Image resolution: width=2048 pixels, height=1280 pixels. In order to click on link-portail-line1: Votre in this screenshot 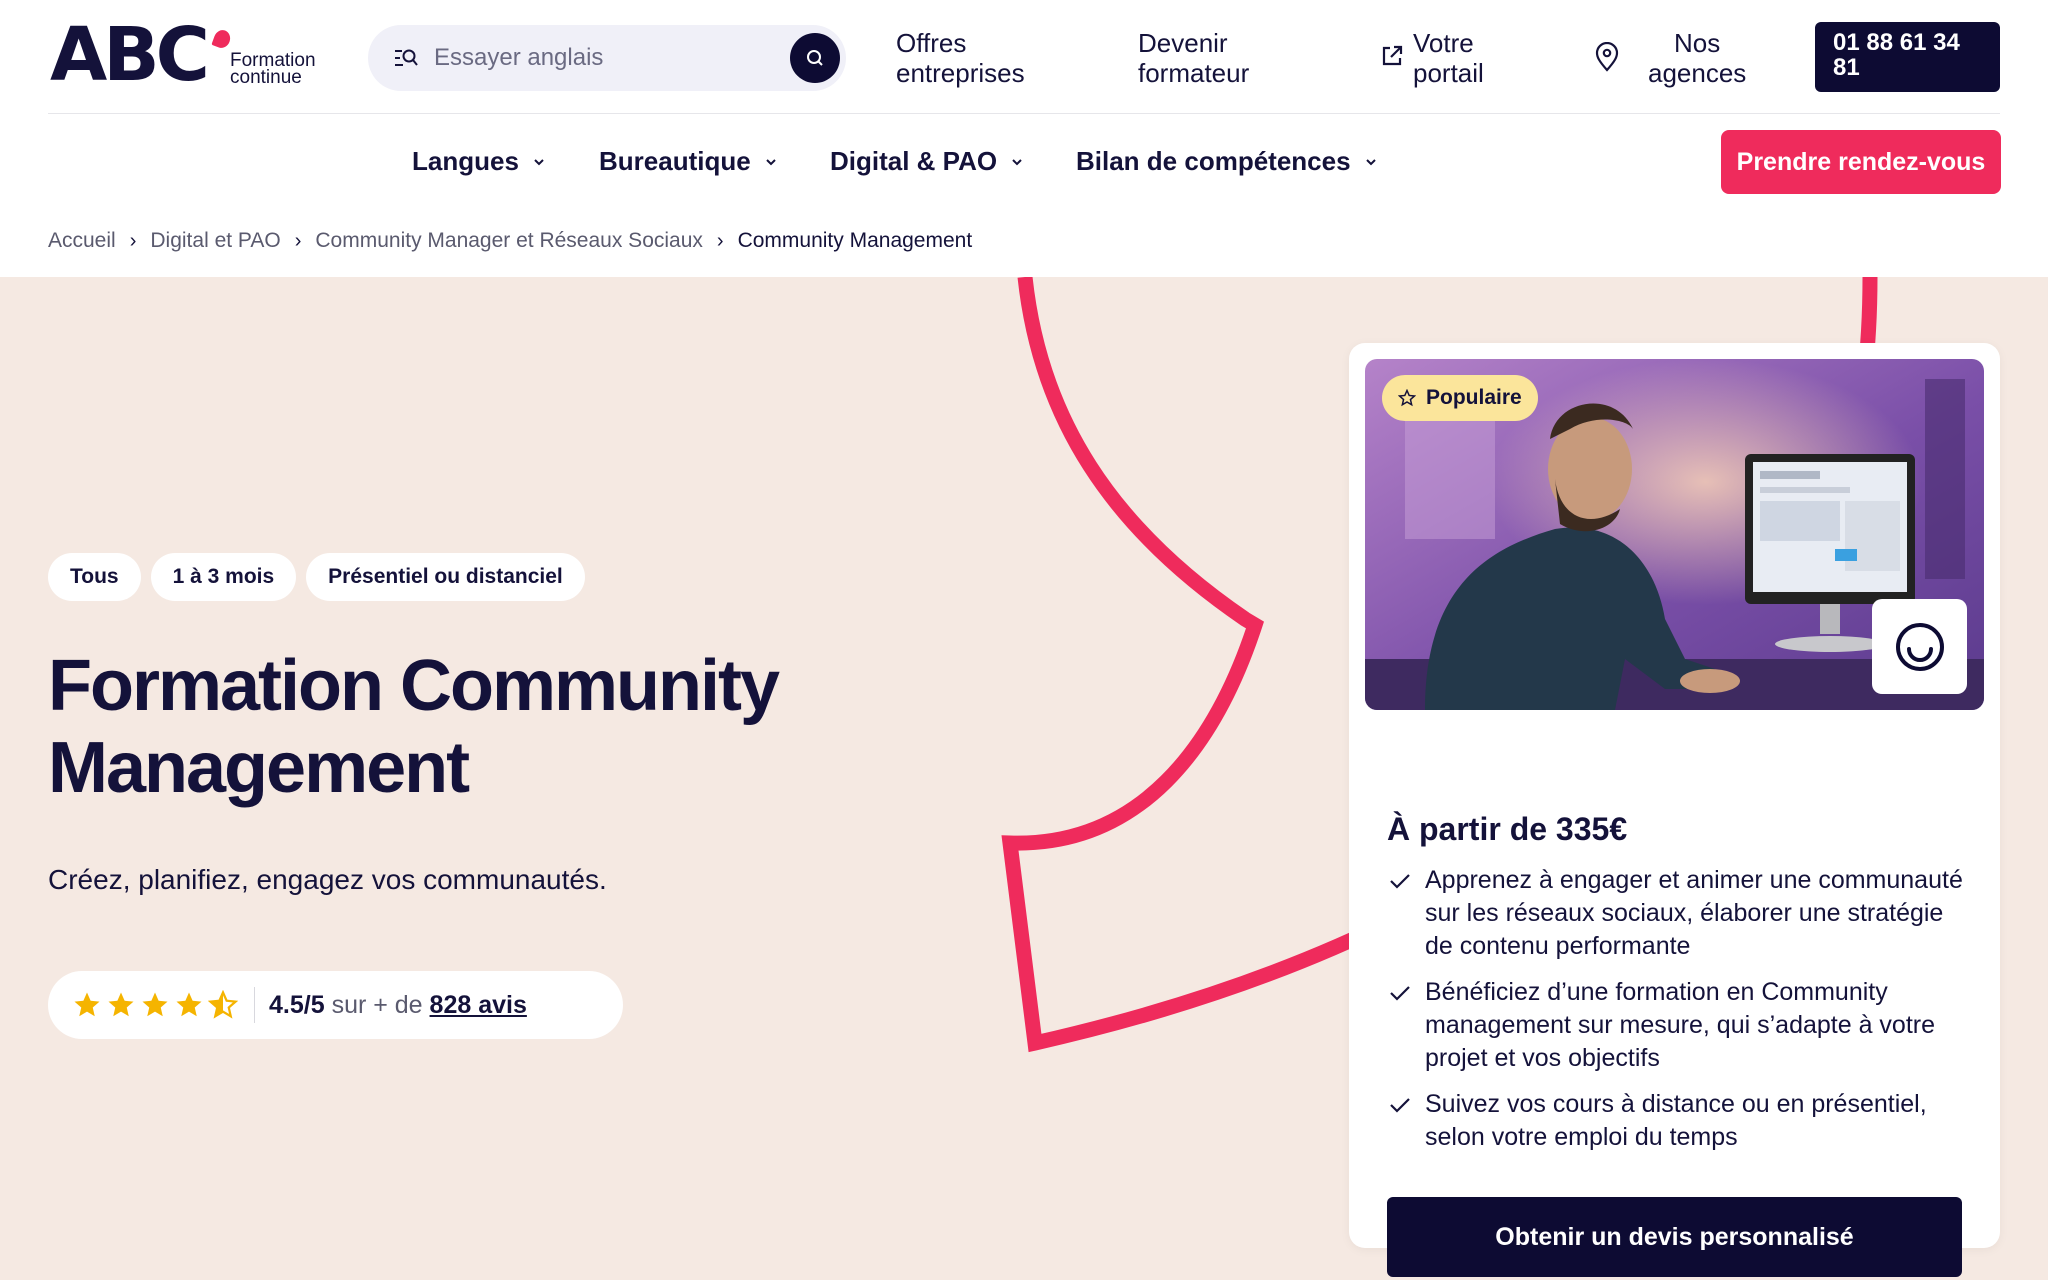, I will do `click(1443, 43)`.